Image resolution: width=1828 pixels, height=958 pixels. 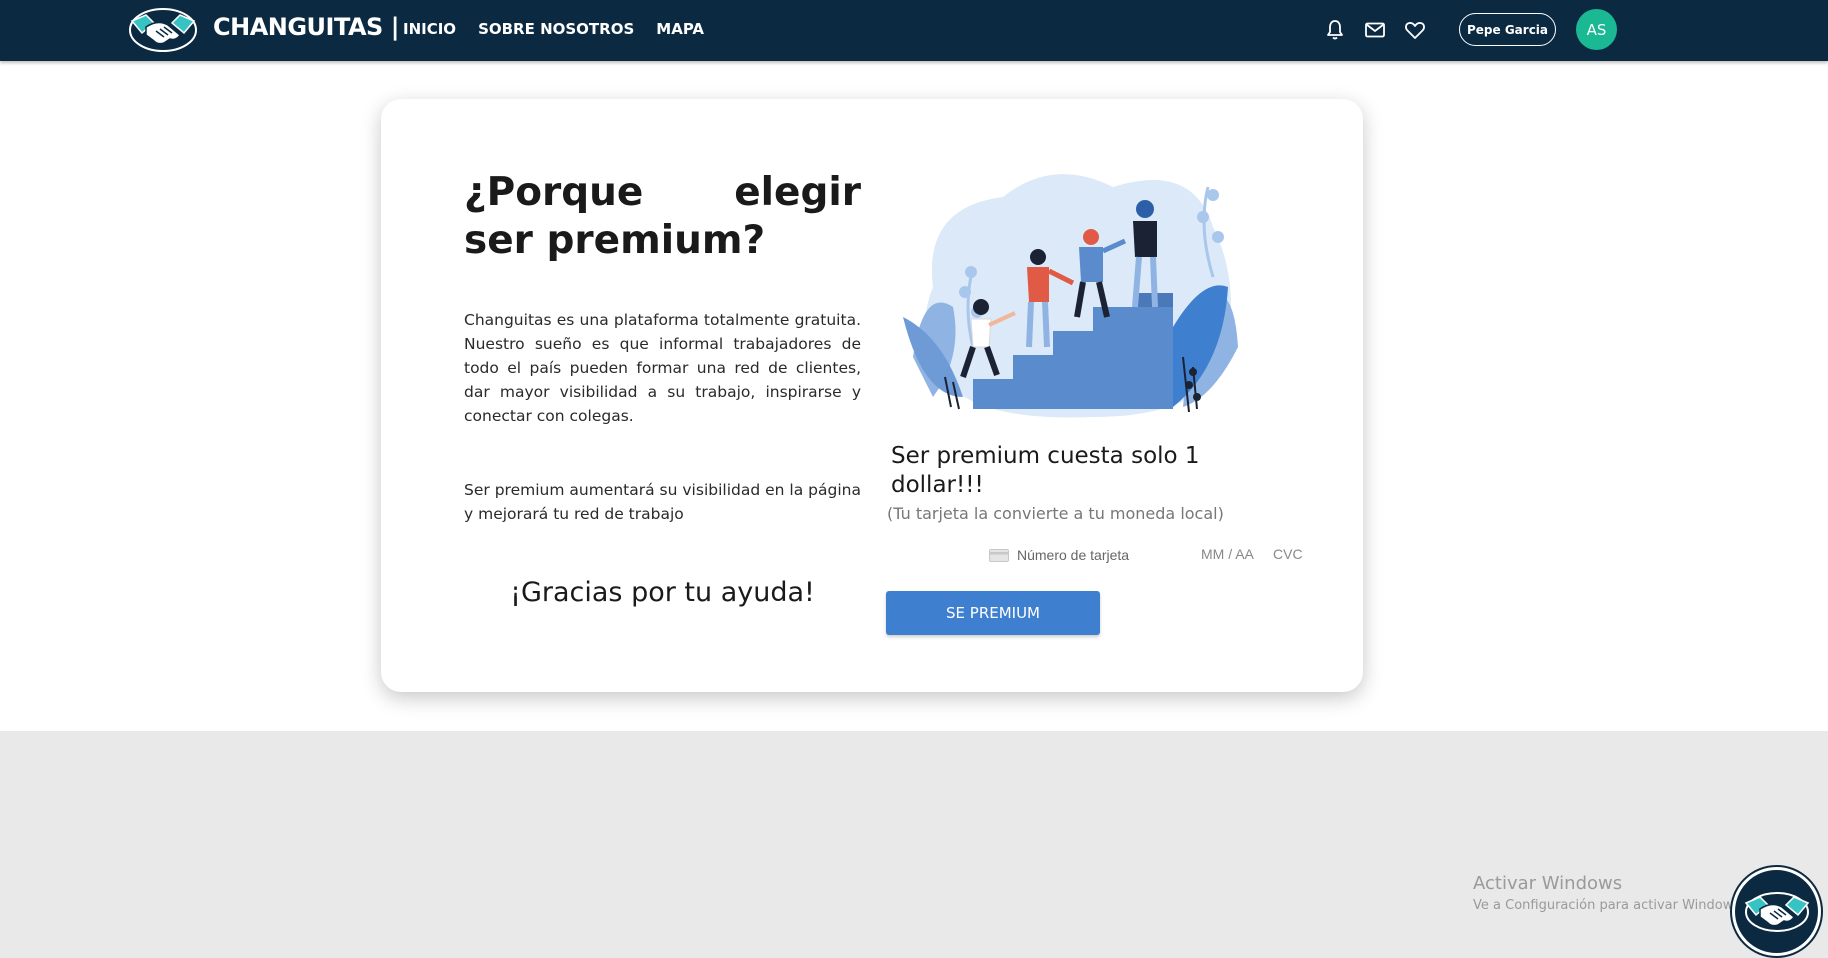 What do you see at coordinates (1070, 296) in the screenshot?
I see `team-climbing-illustration` at bounding box center [1070, 296].